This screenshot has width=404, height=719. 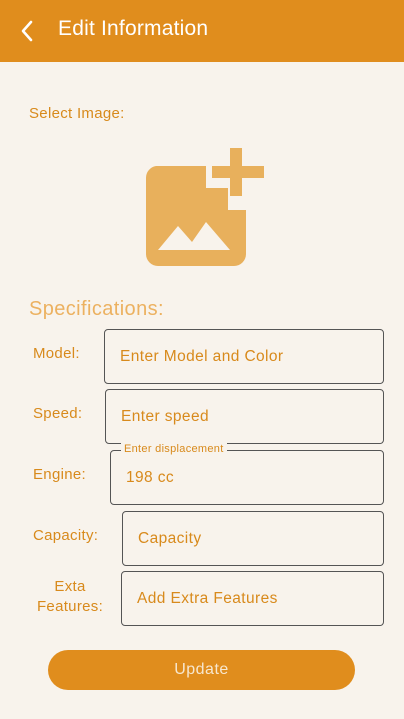 I want to click on engine-floating-label: Enter displacement, so click(x=174, y=449).